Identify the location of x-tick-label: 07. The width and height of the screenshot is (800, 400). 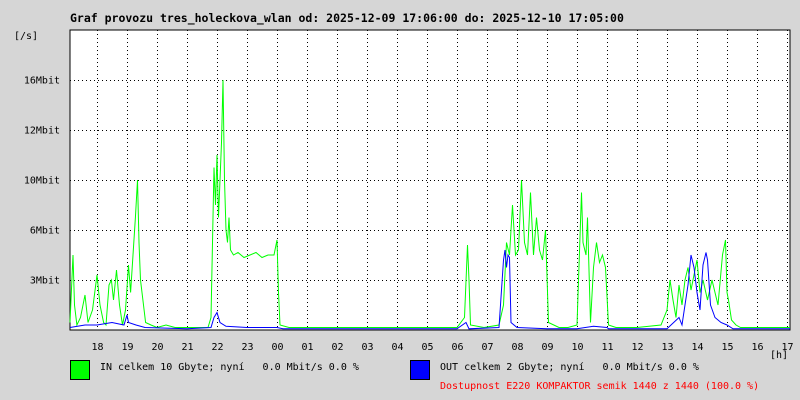
(487, 347).